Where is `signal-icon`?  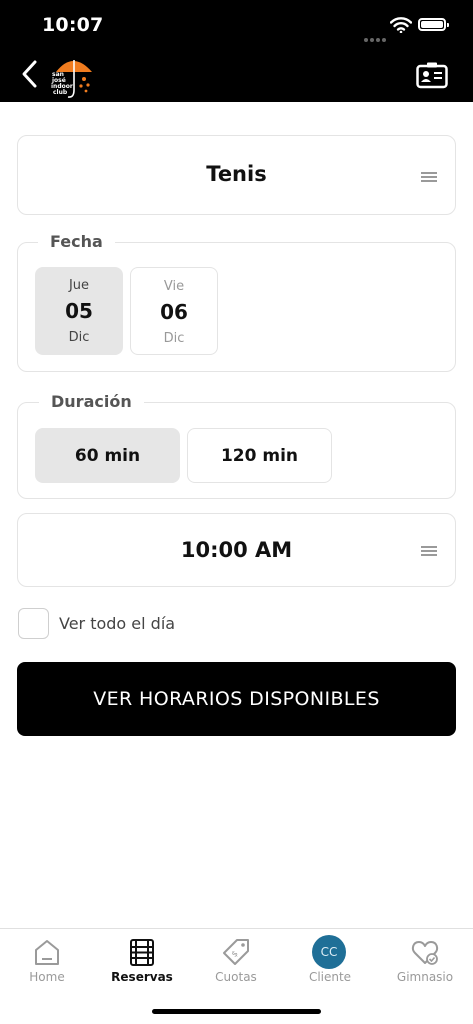 signal-icon is located at coordinates (376, 36).